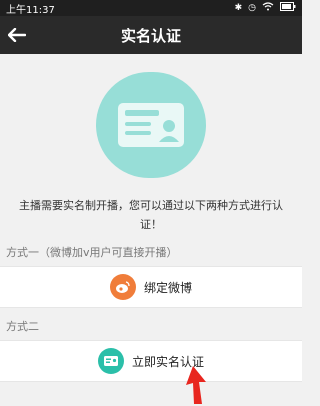 The image size is (320, 406). I want to click on bind-weibo-label: 绑定微博, so click(167, 287).